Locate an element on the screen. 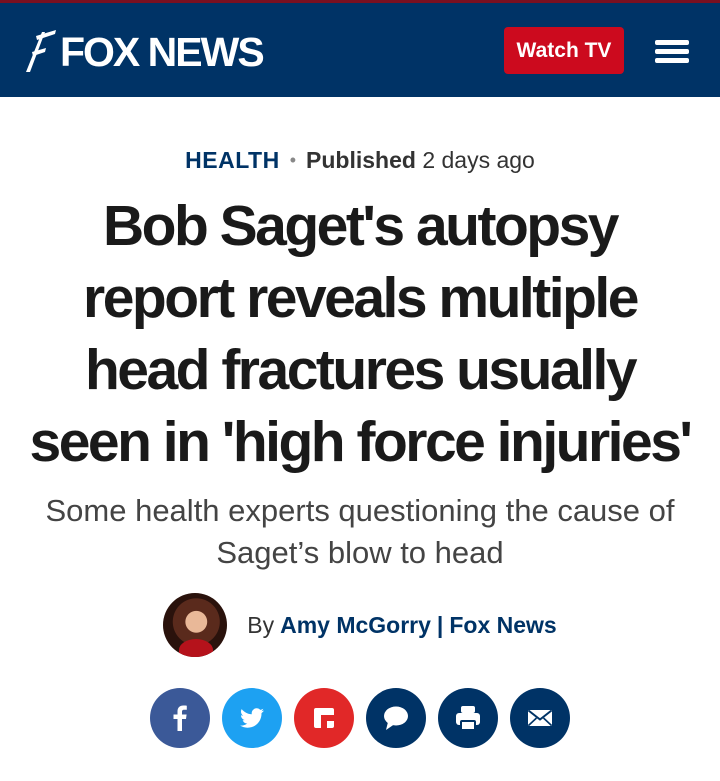 Image resolution: width=720 pixels, height=781 pixels. hamburger-menu-icon is located at coordinates (672, 52).